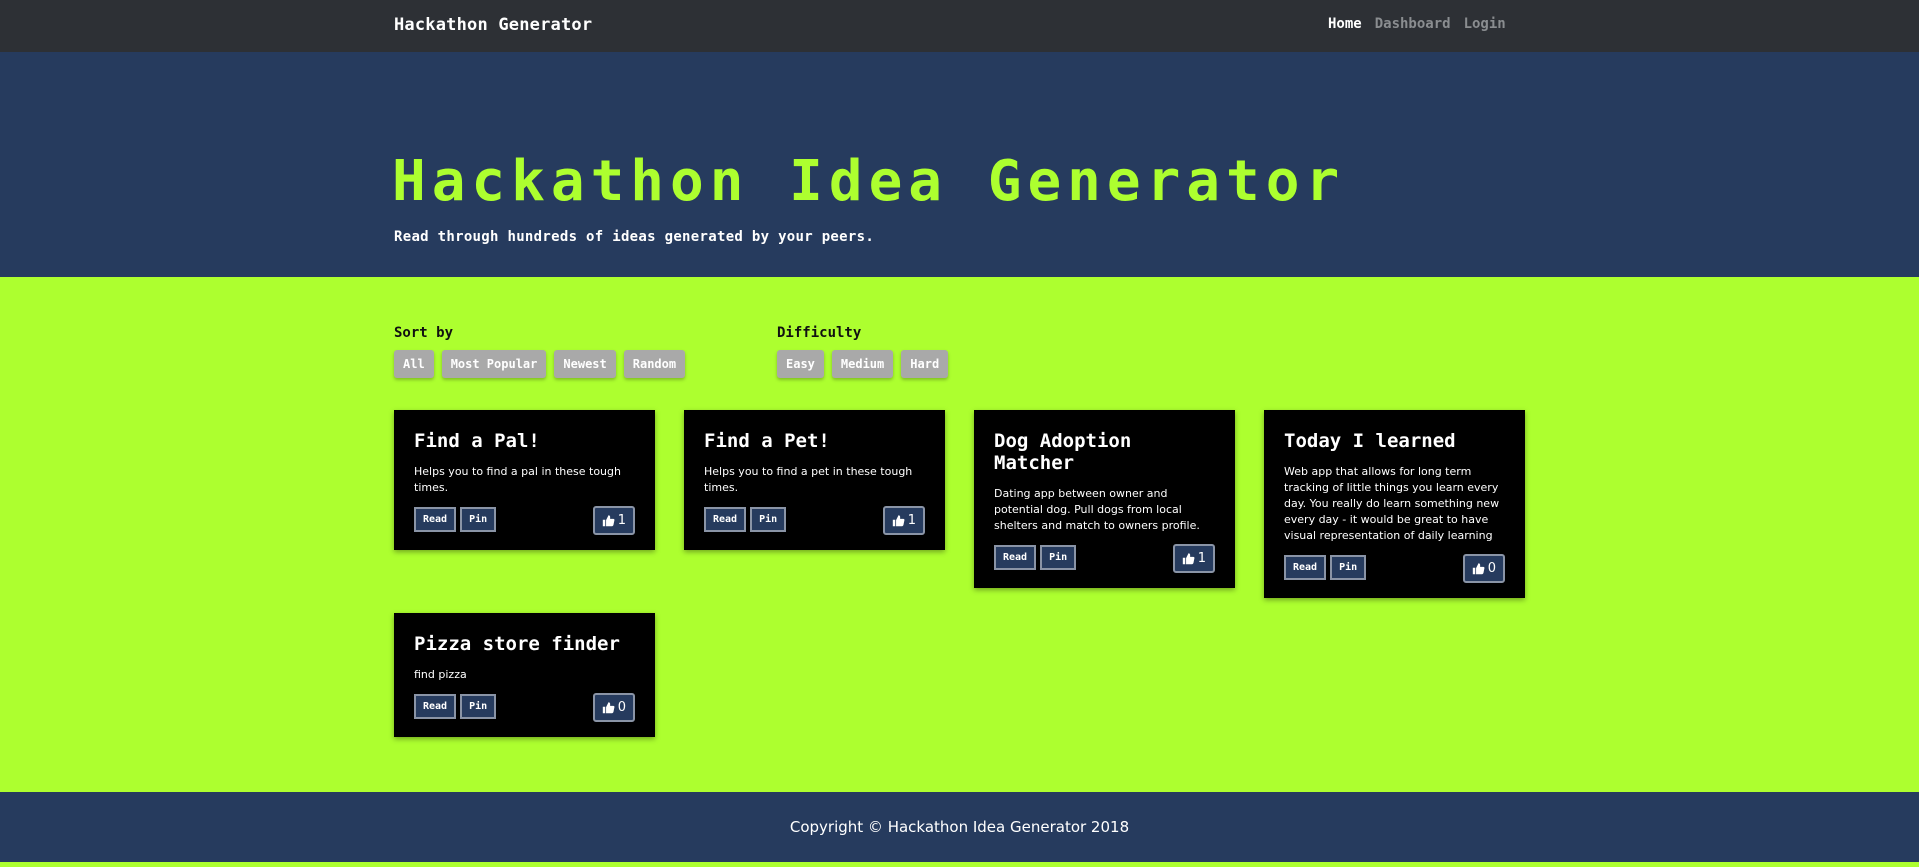  I want to click on idea-card: Pizza store finder find pizza Read Pin 0, so click(524, 675).